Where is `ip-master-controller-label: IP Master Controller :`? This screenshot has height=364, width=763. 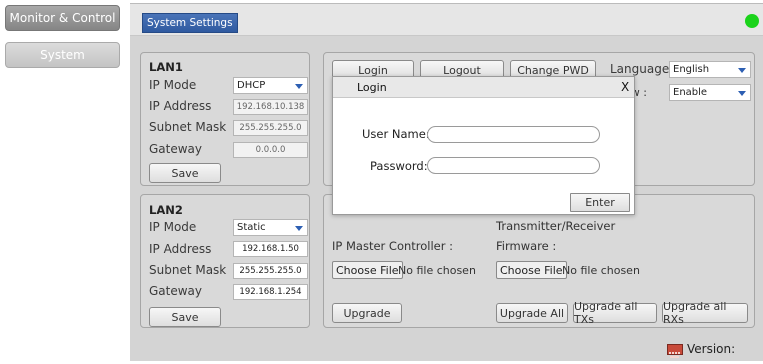
ip-master-controller-label: IP Master Controller : is located at coordinates (393, 246).